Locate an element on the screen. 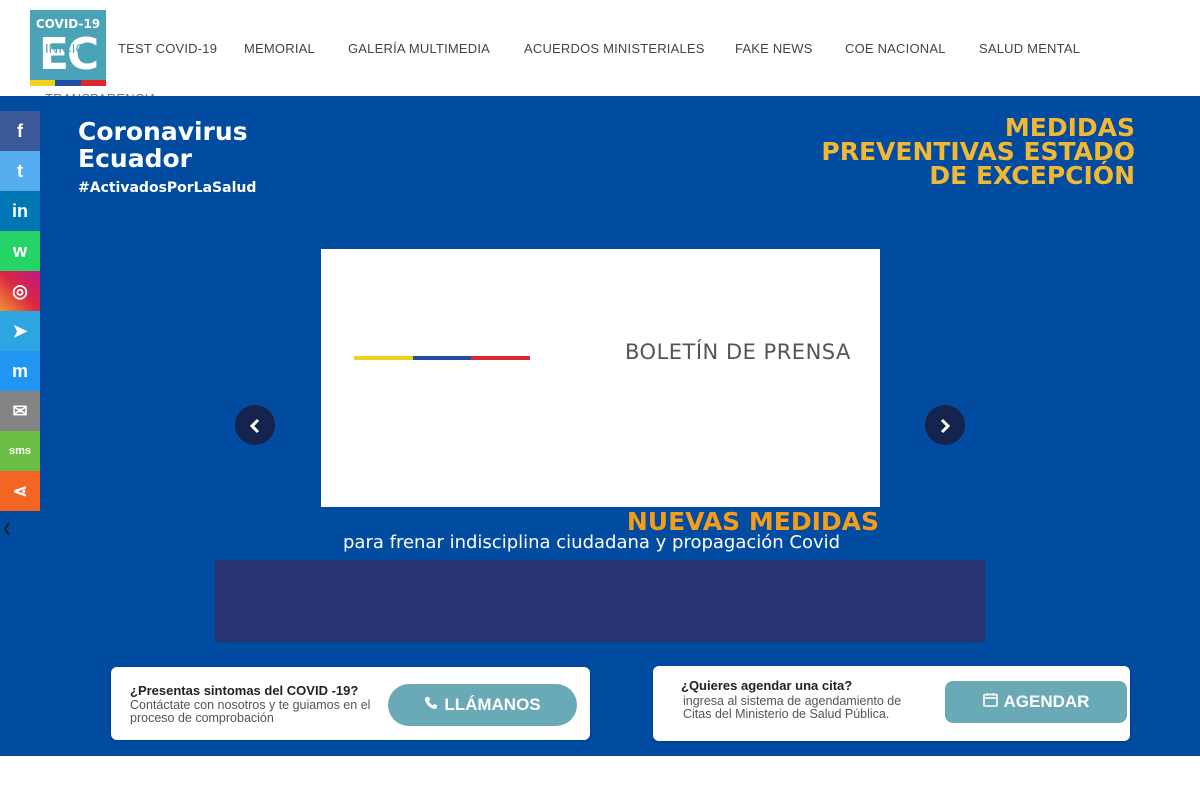  dark-panel is located at coordinates (600, 601).